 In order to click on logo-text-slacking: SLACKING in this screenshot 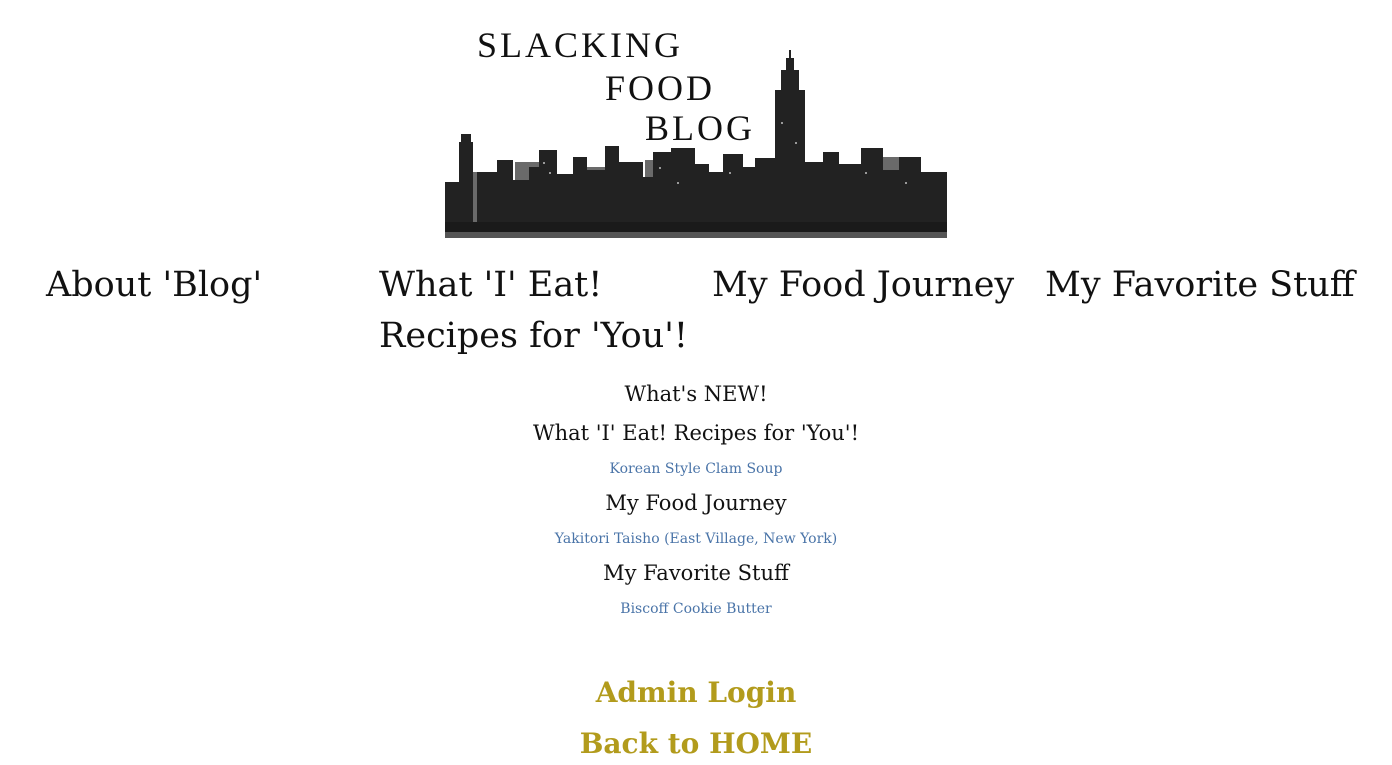, I will do `click(580, 45)`.